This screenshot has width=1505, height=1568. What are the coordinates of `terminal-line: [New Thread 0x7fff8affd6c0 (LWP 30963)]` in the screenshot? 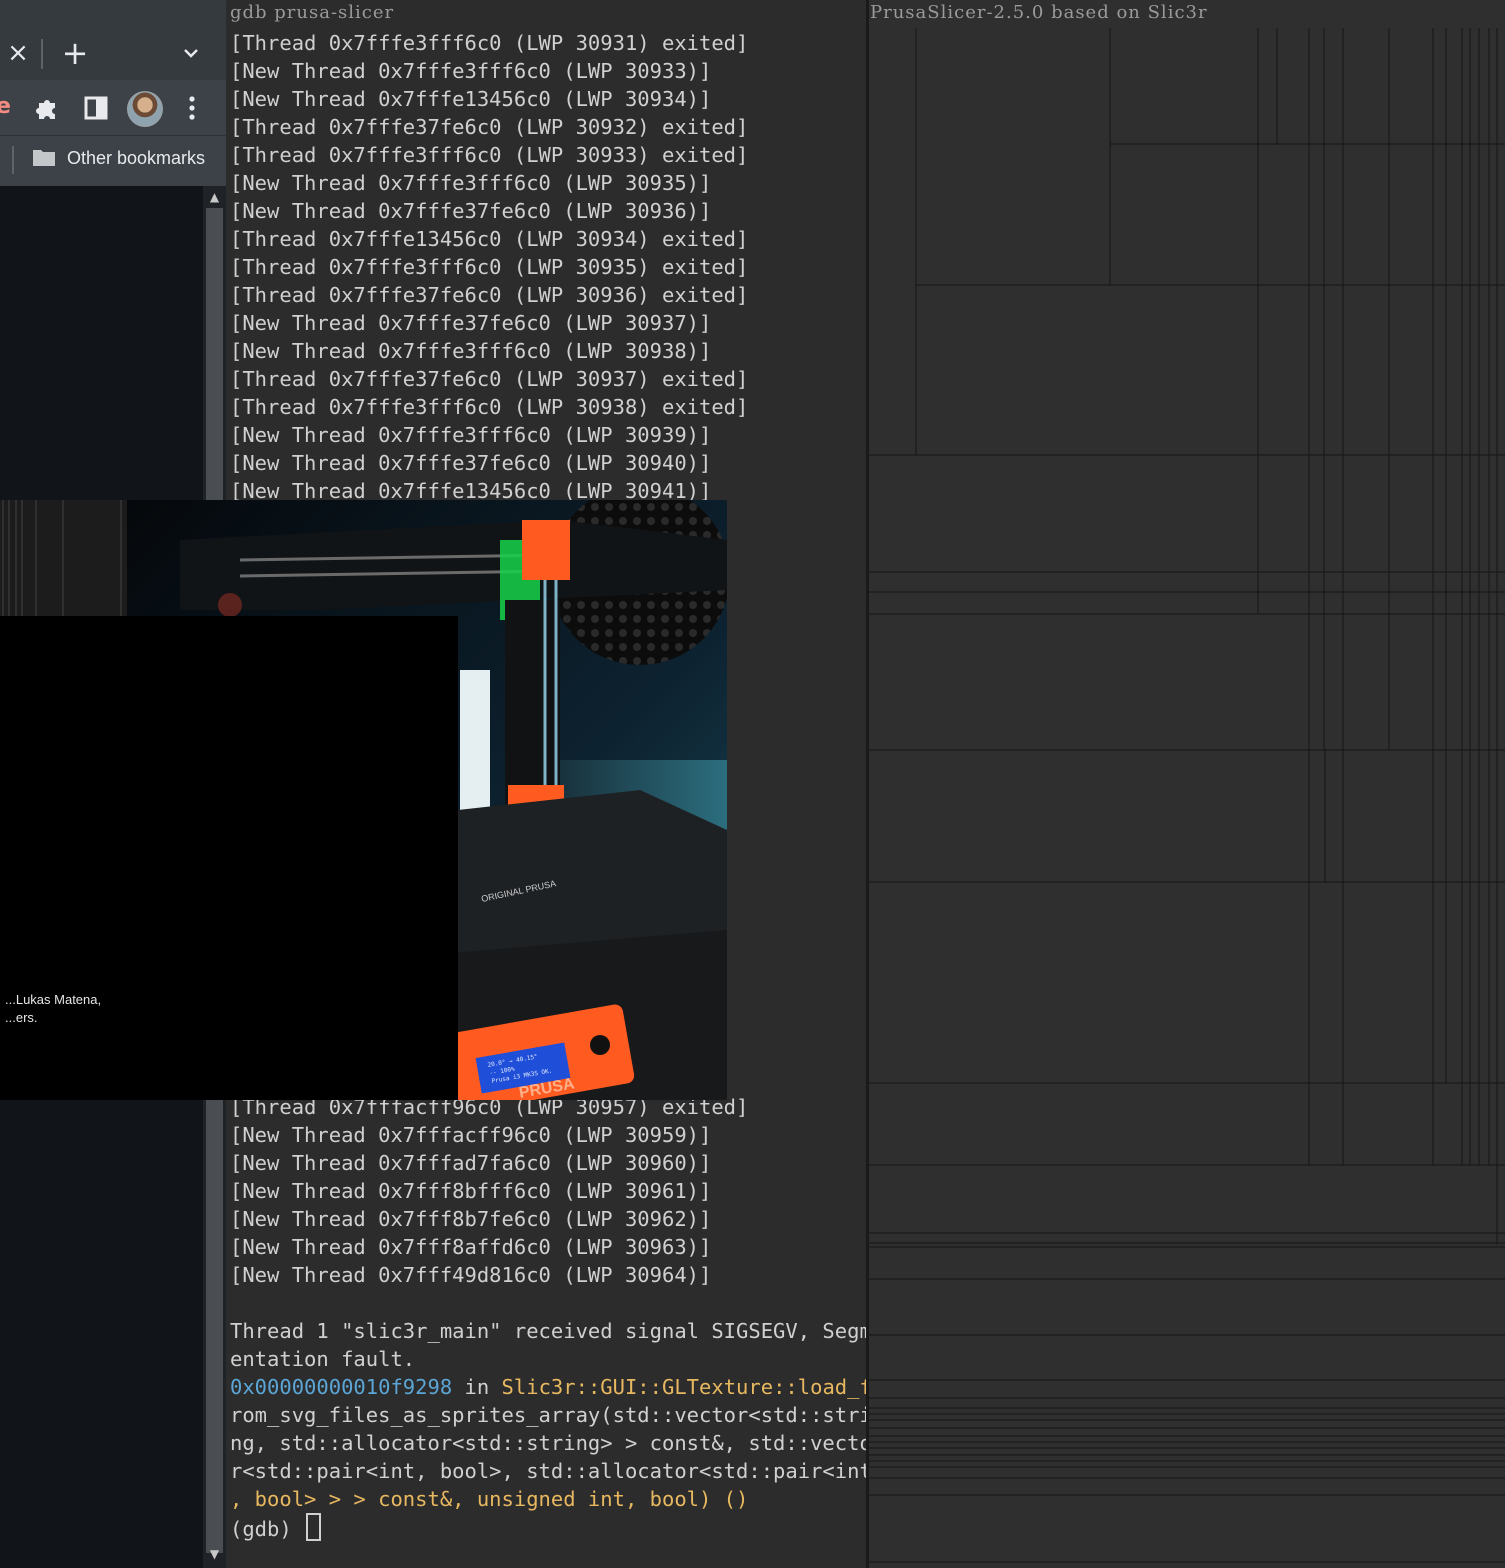 It's located at (471, 1247).